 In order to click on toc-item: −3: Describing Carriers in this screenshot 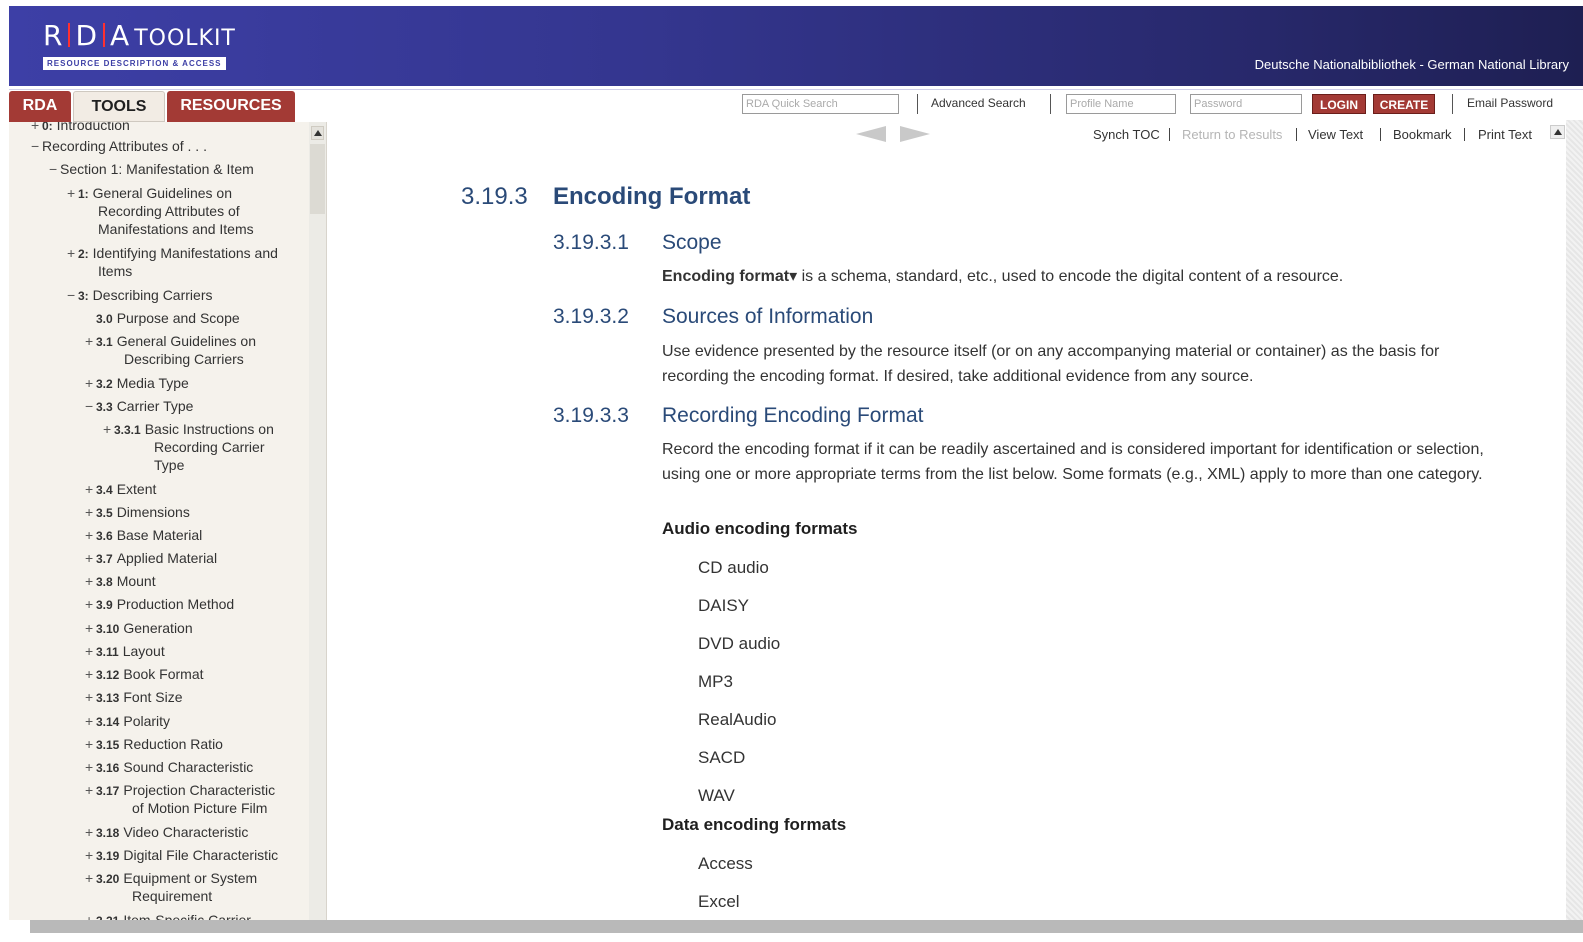, I will do `click(139, 295)`.